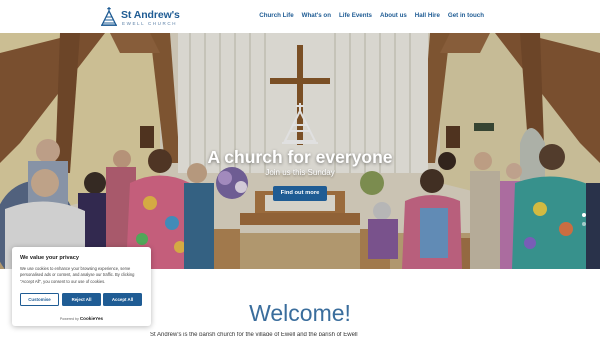  Describe the element at coordinates (122, 299) in the screenshot. I see `cookie-accept-all-button: Accept All` at that location.